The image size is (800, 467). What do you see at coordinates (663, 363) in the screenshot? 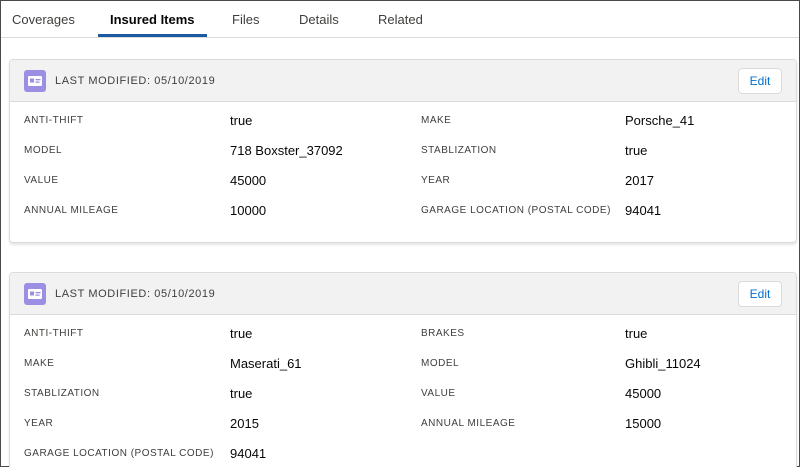
I see `field-value: Ghibli_11024` at bounding box center [663, 363].